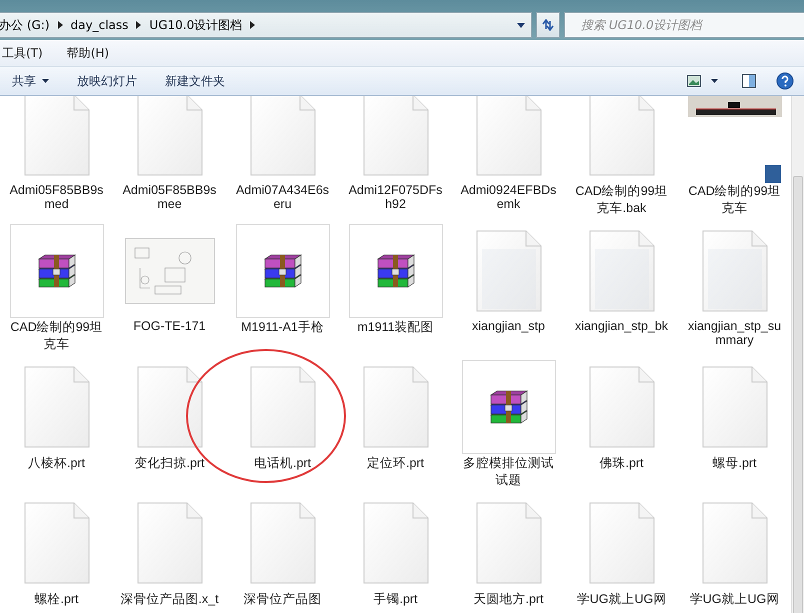  What do you see at coordinates (170, 326) in the screenshot?
I see `file-name: FOG-TE-171` at bounding box center [170, 326].